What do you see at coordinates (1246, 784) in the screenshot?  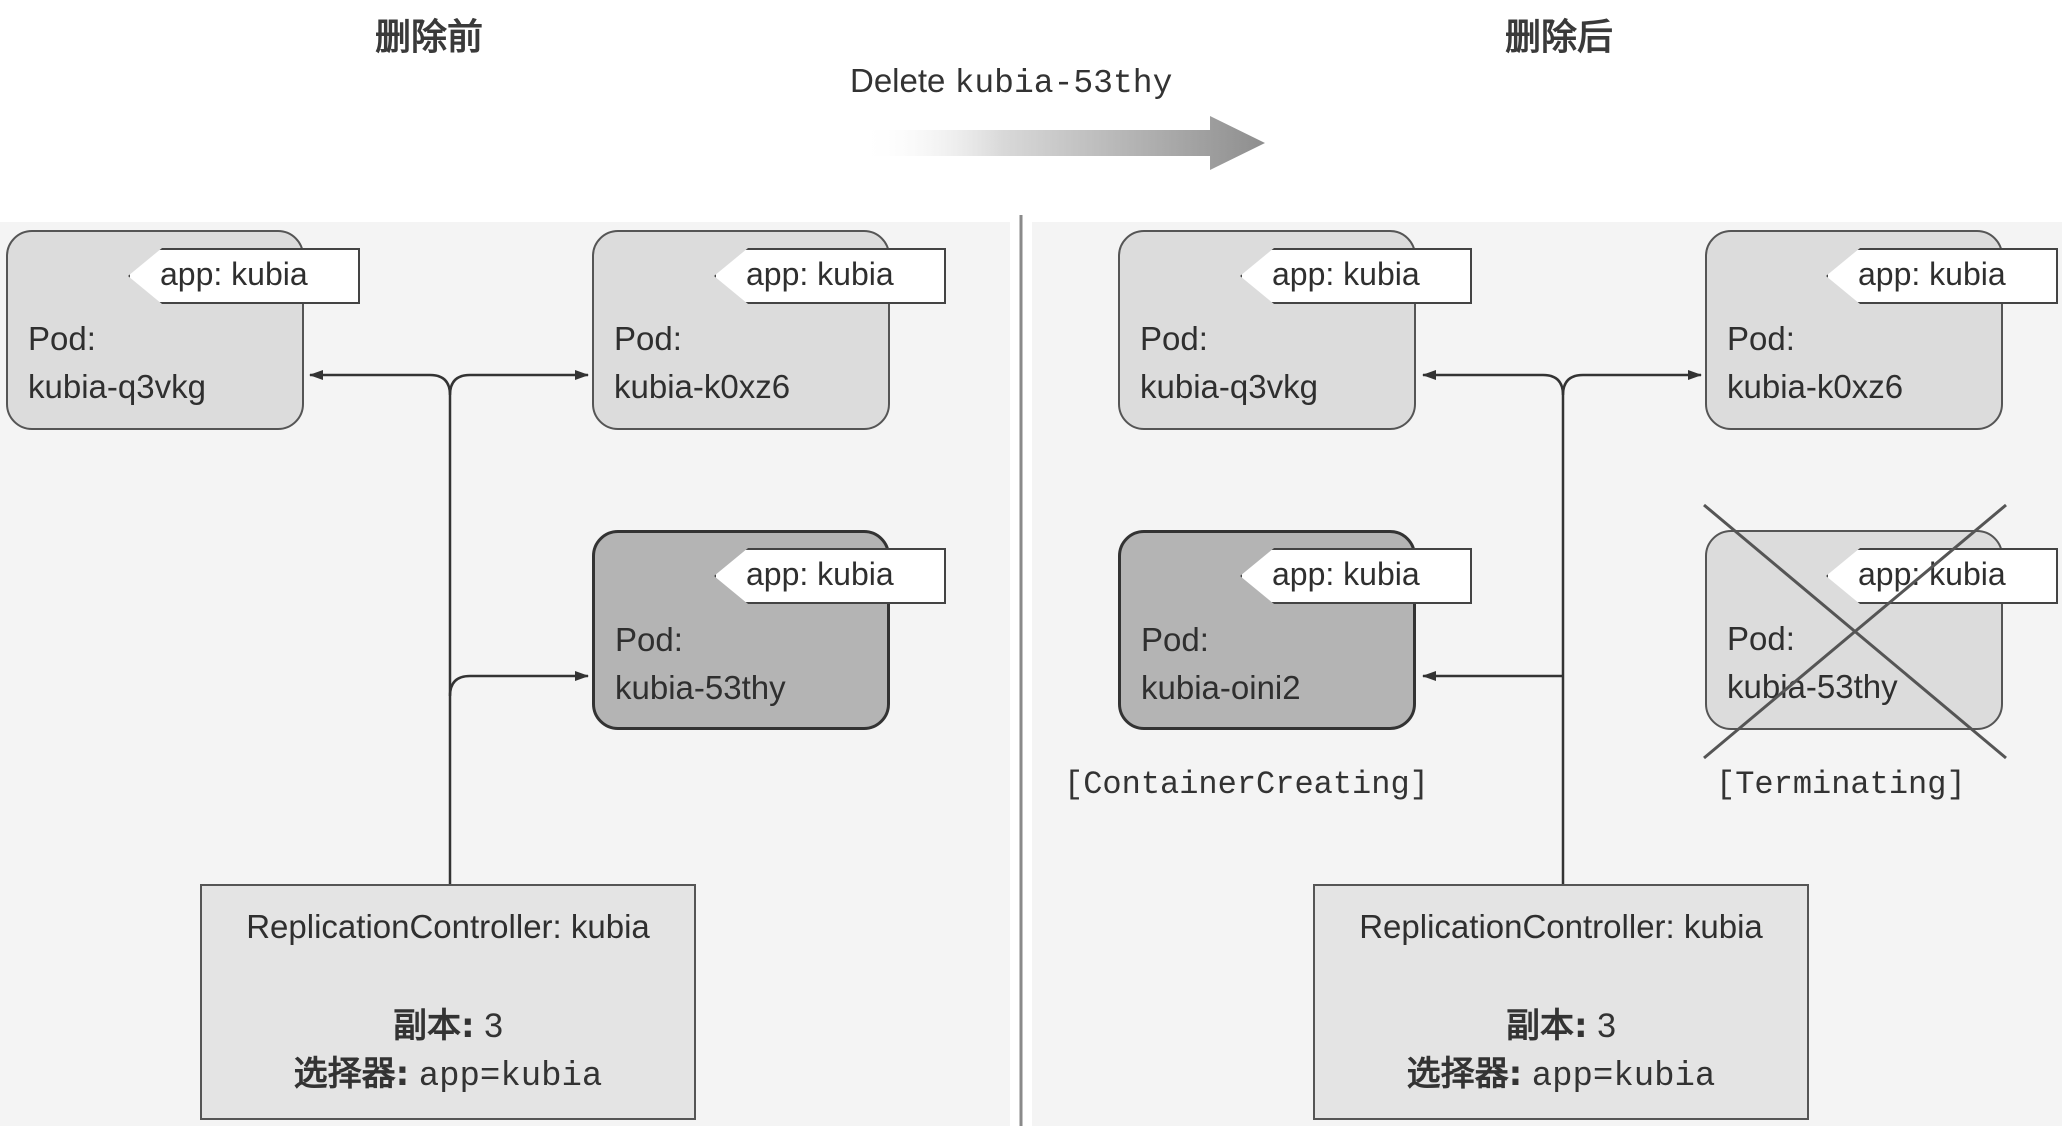 I see `pod-status: [ContainerCreating]` at bounding box center [1246, 784].